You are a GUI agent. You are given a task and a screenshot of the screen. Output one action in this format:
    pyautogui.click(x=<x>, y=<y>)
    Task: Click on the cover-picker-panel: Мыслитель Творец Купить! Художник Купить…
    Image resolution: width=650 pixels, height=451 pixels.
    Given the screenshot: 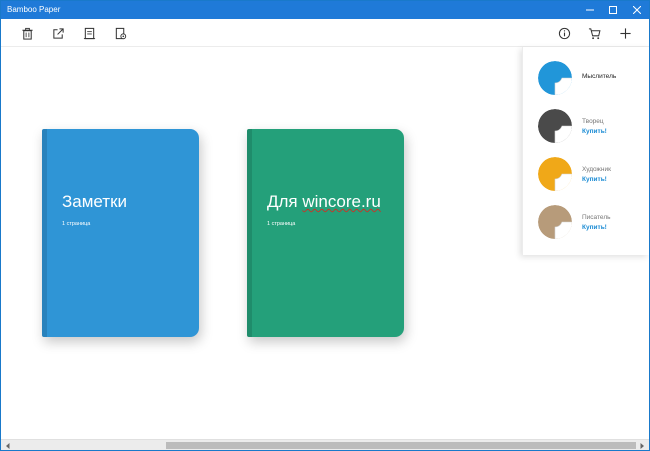 What is the action you would take?
    pyautogui.click(x=585, y=151)
    